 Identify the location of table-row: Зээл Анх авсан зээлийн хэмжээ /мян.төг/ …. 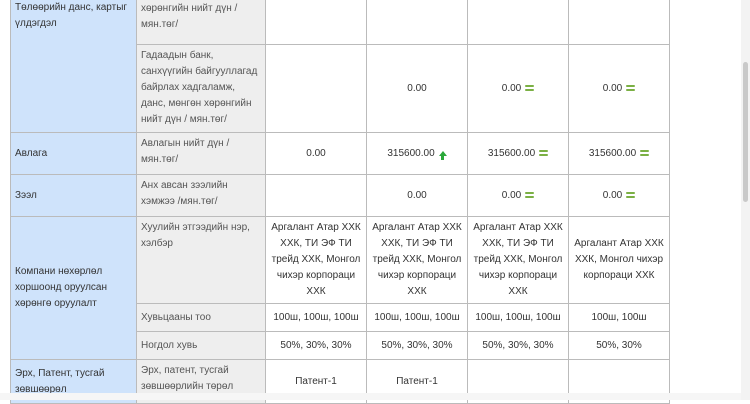
(340, 195).